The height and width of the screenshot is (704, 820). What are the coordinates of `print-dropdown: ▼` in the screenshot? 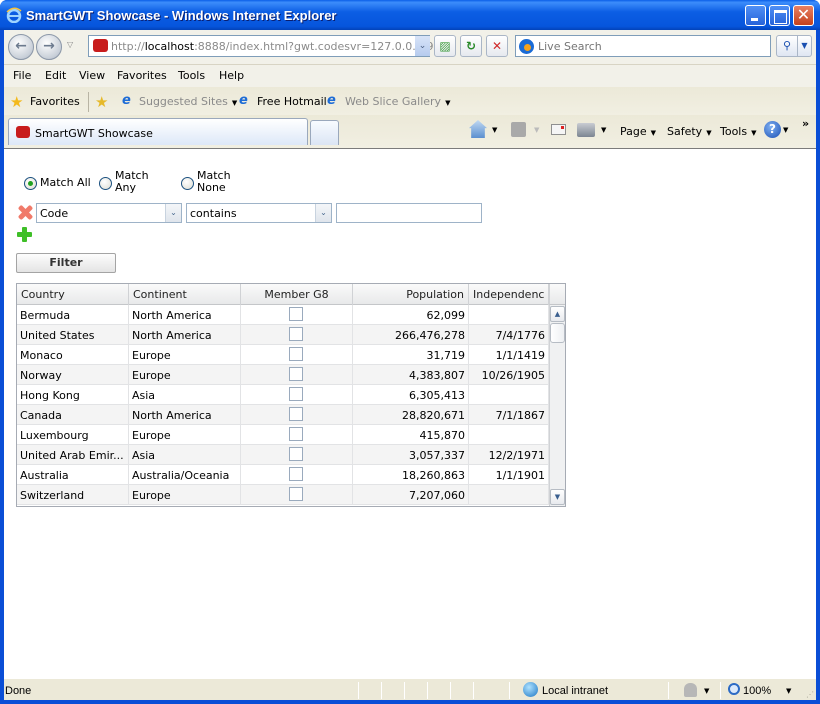 It's located at (603, 130).